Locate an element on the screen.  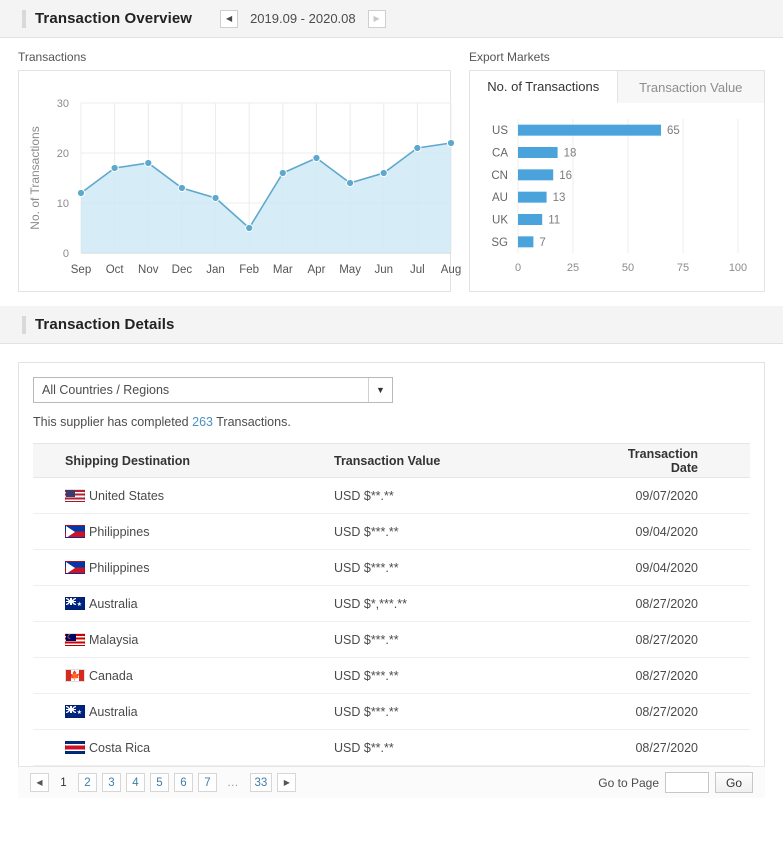
cell-transaction-value: USD $*,***.** is located at coordinates (473, 603).